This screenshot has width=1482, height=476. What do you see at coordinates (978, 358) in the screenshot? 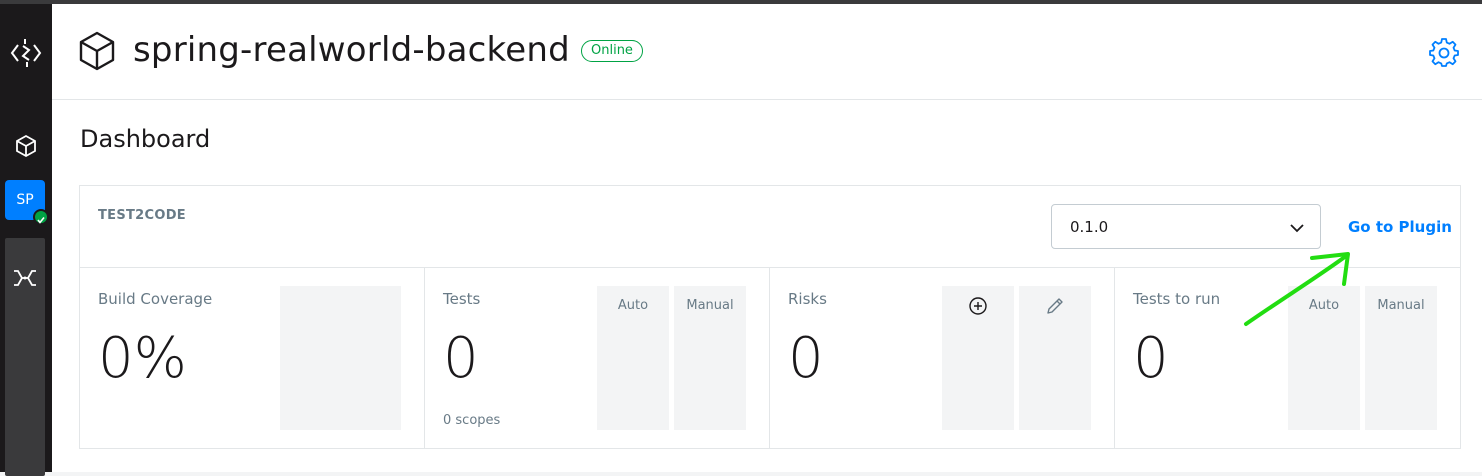
I see `risks-new-column` at bounding box center [978, 358].